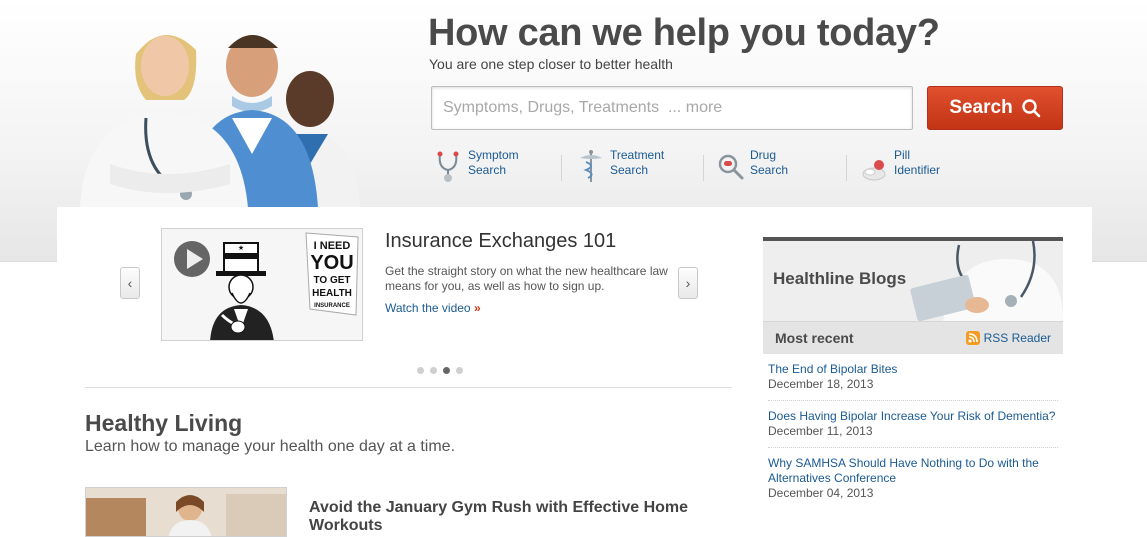 The height and width of the screenshot is (537, 1147). What do you see at coordinates (763, 155) in the screenshot?
I see `drug-search-line1: Drug` at bounding box center [763, 155].